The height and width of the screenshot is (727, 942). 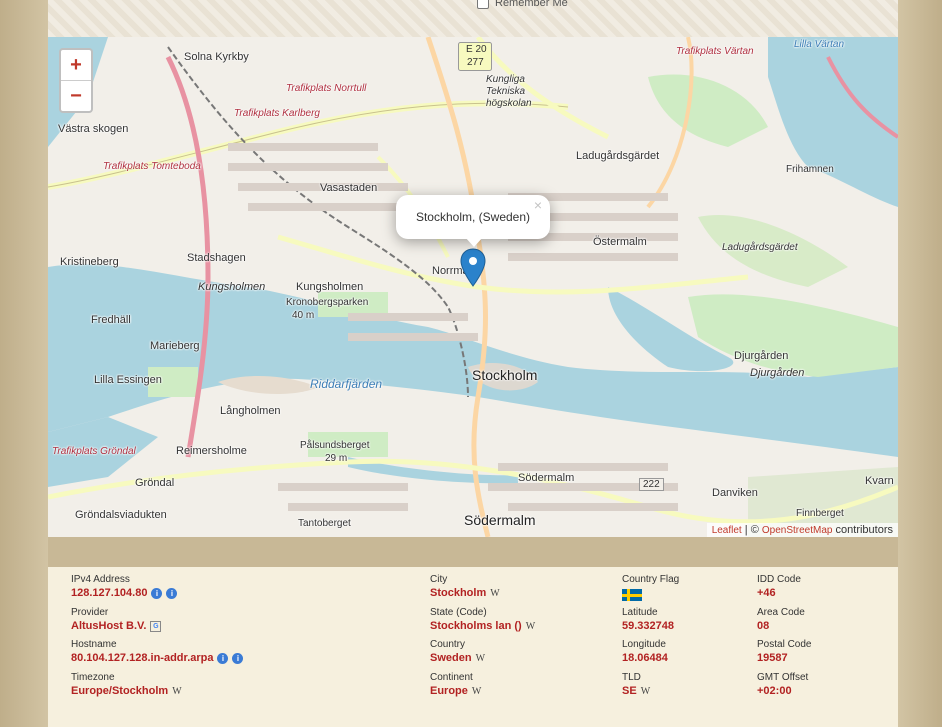 I want to click on google-search-icon: G, so click(x=156, y=626).